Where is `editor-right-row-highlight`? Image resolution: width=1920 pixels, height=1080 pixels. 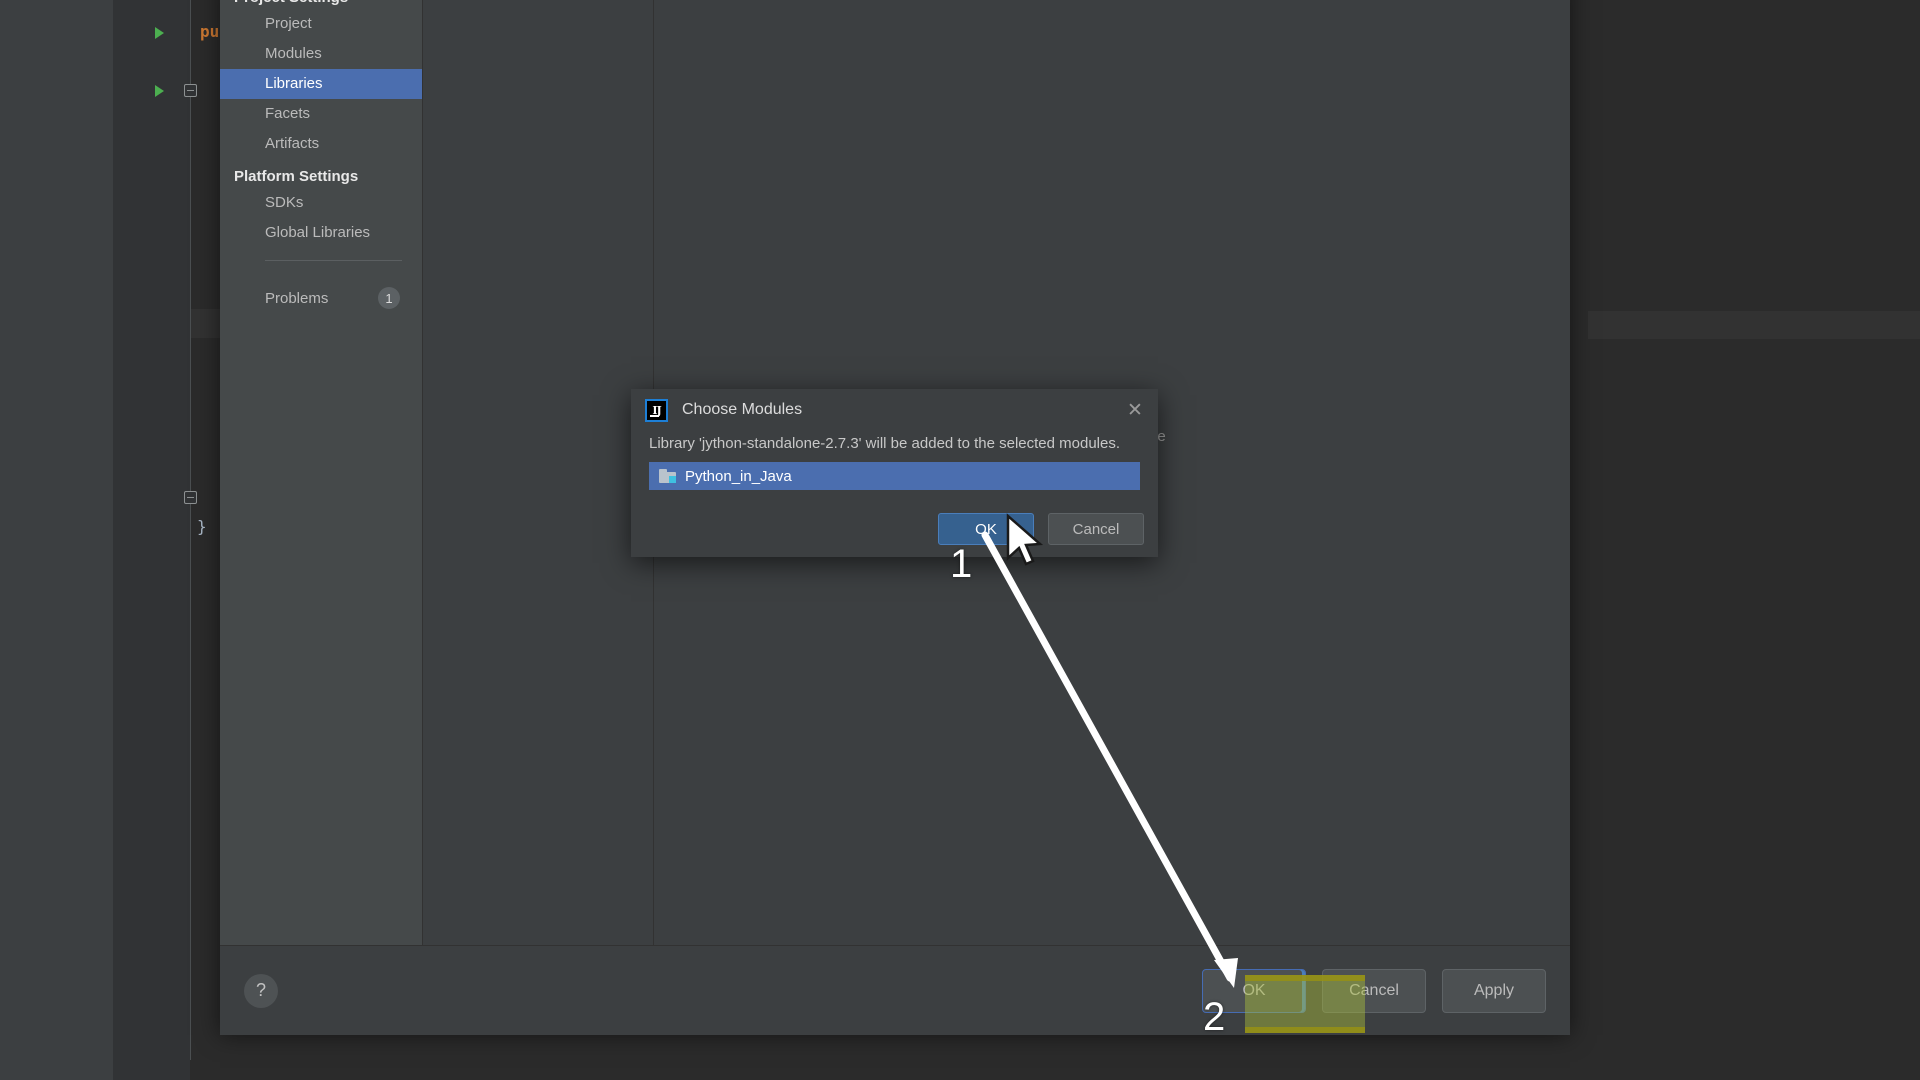 editor-right-row-highlight is located at coordinates (1754, 325).